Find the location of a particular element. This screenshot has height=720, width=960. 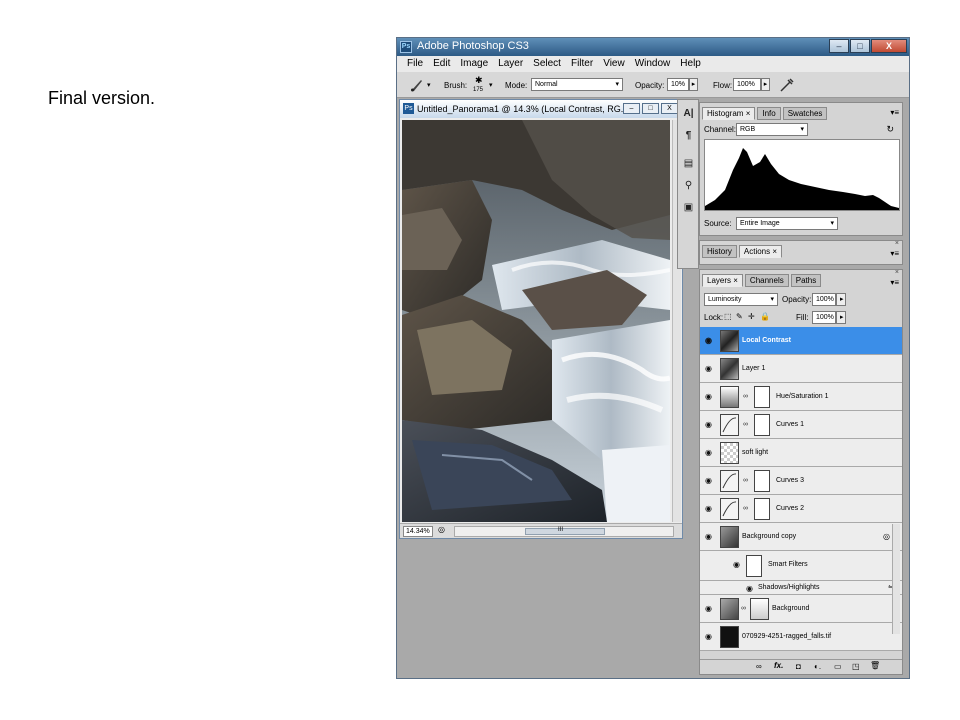

opacity-field: 10% is located at coordinates (678, 84).